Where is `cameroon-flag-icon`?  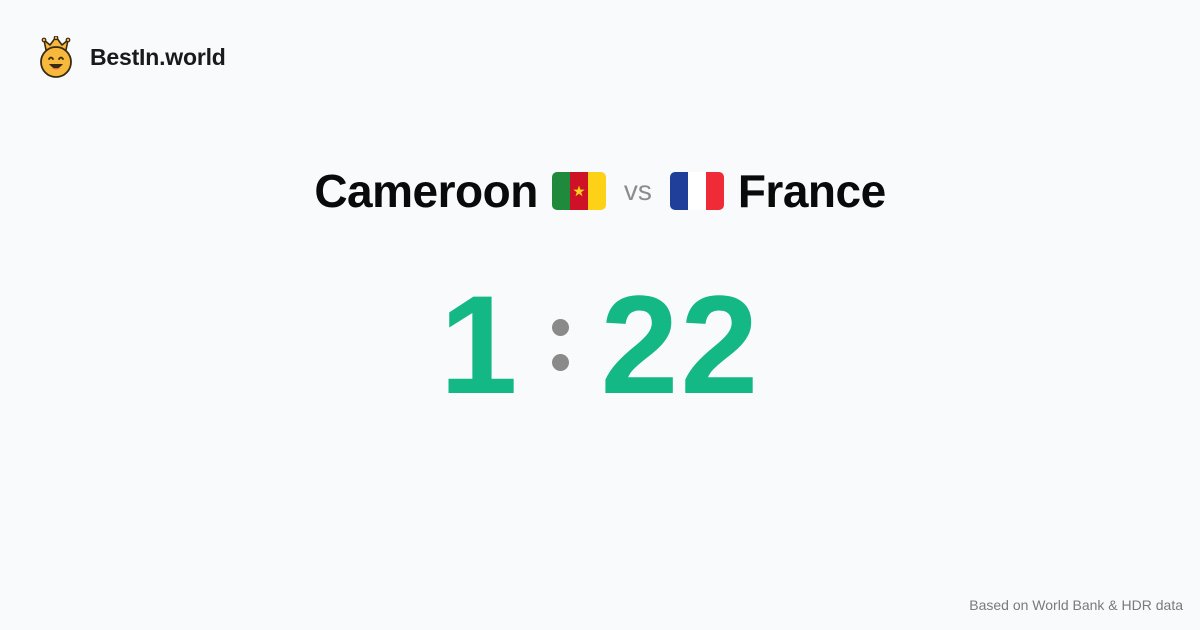
cameroon-flag-icon is located at coordinates (578, 191).